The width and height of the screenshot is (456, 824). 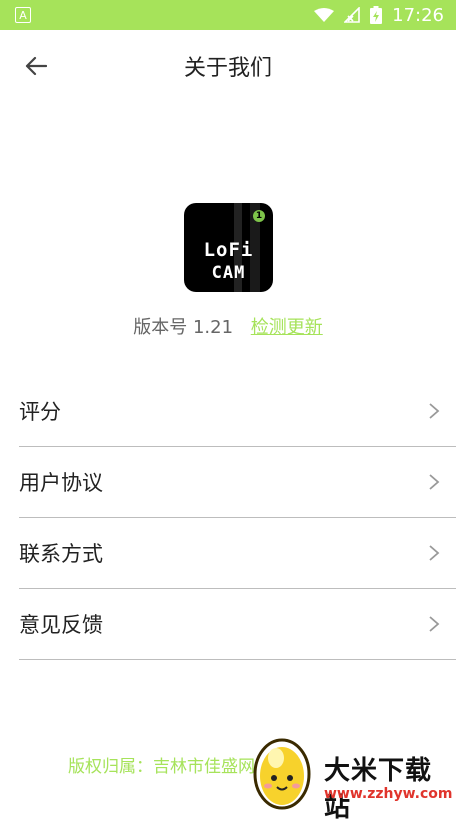 I want to click on menu-item-label: 联系方式, so click(x=61, y=554).